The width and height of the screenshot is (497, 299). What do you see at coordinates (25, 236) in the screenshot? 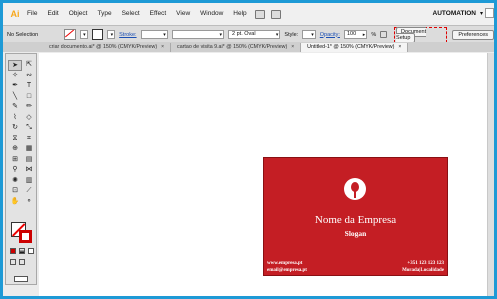
I see `stroke-swatch-large` at bounding box center [25, 236].